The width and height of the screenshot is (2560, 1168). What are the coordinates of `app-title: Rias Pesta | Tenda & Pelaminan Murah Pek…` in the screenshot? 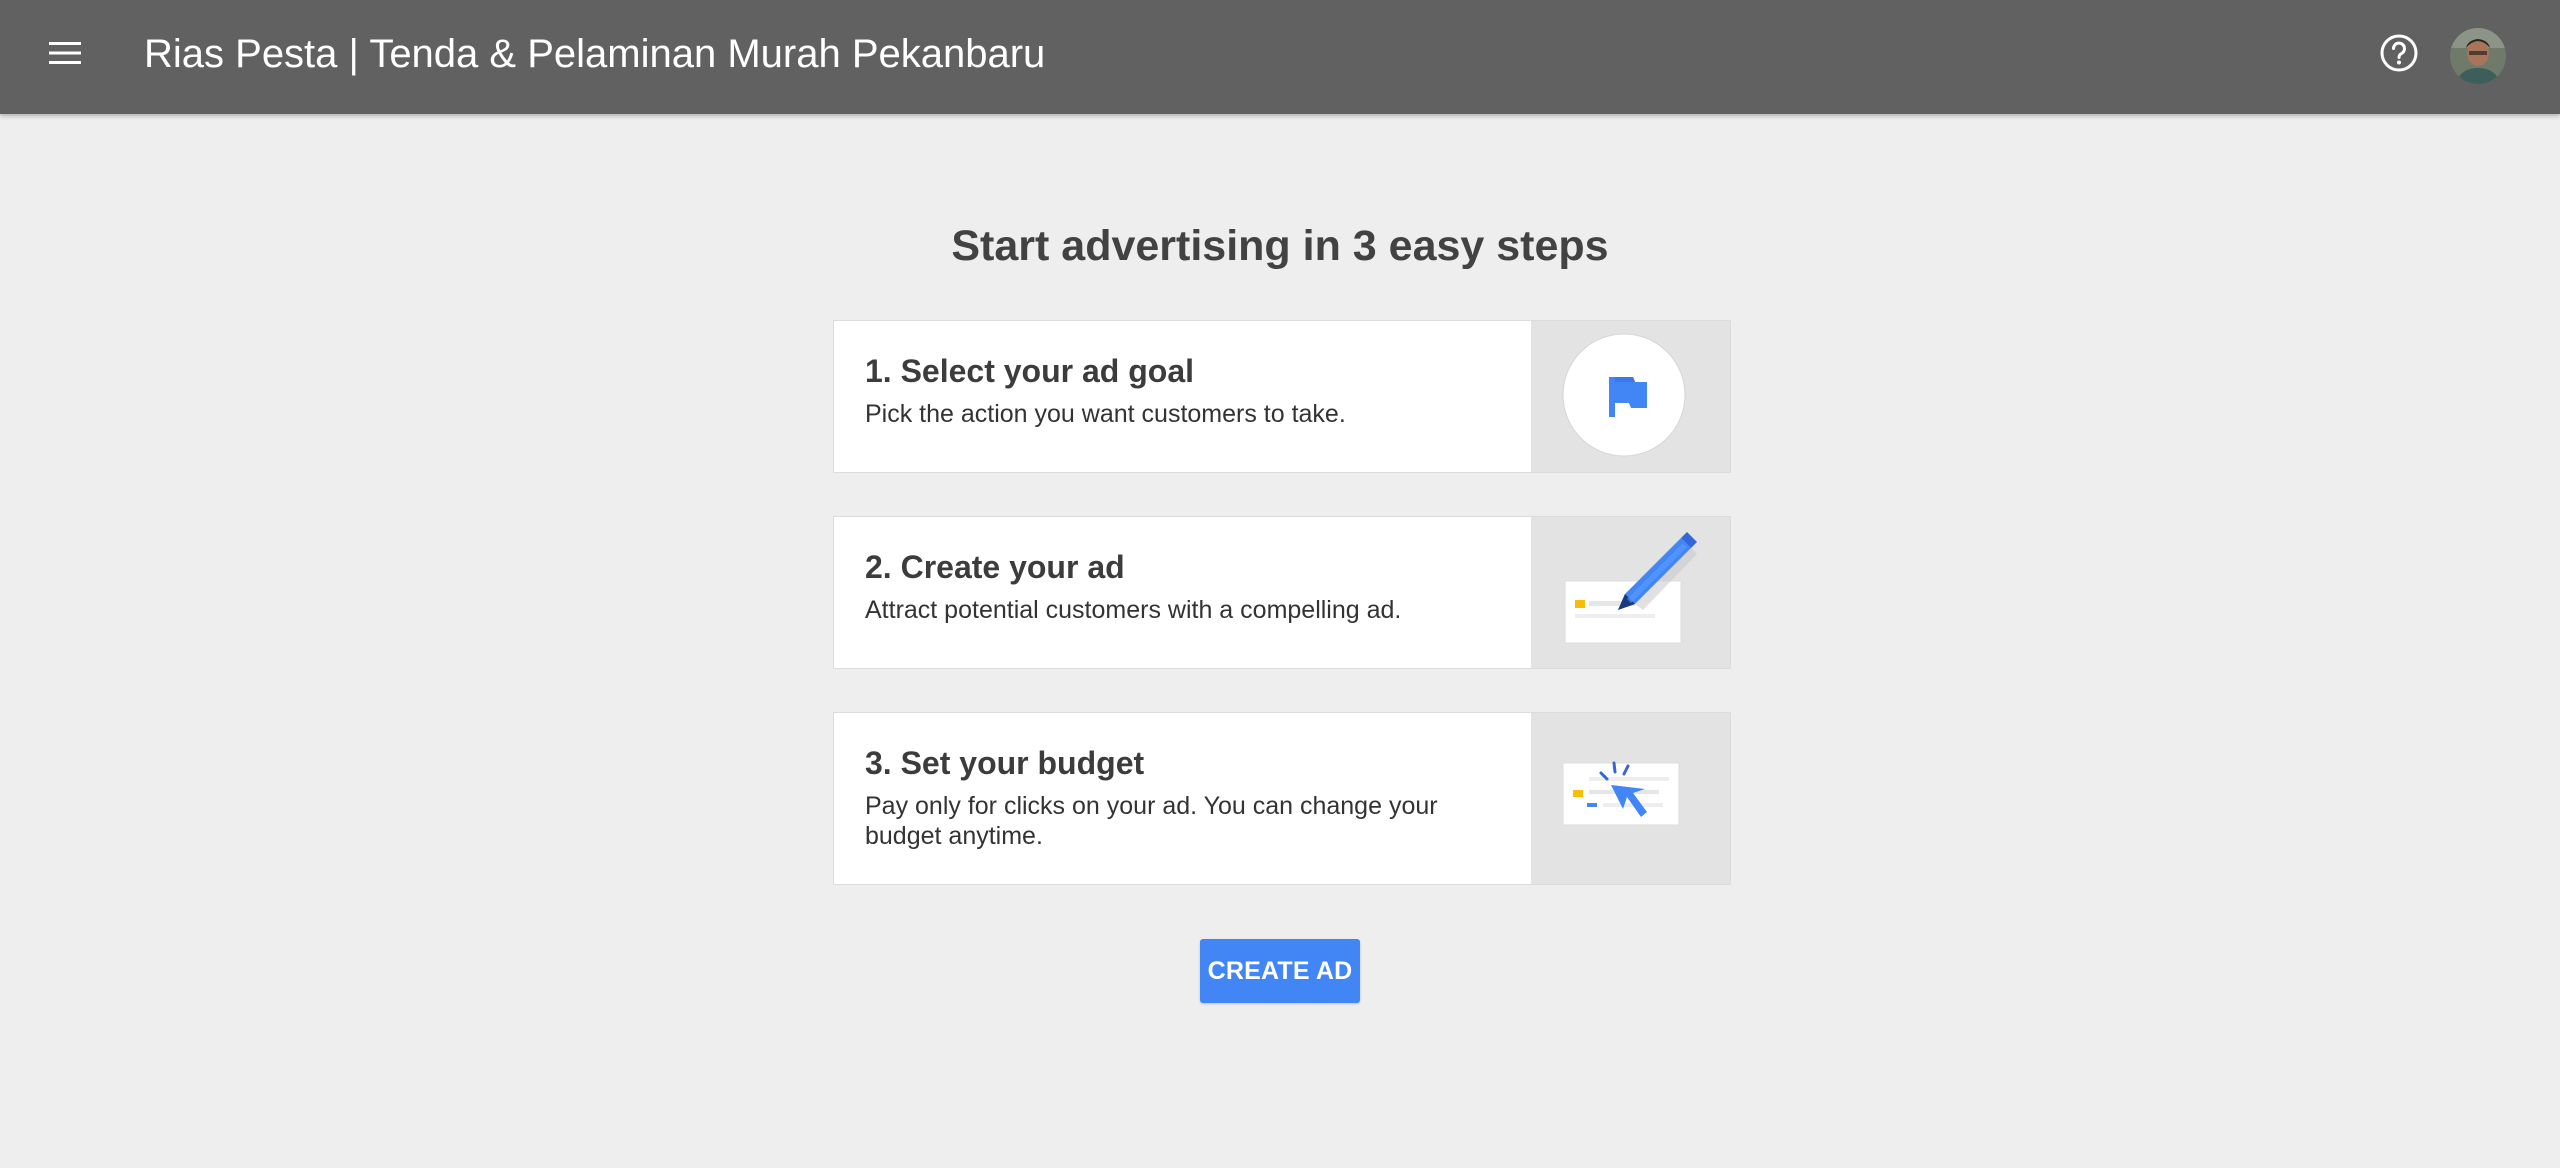 It's located at (595, 54).